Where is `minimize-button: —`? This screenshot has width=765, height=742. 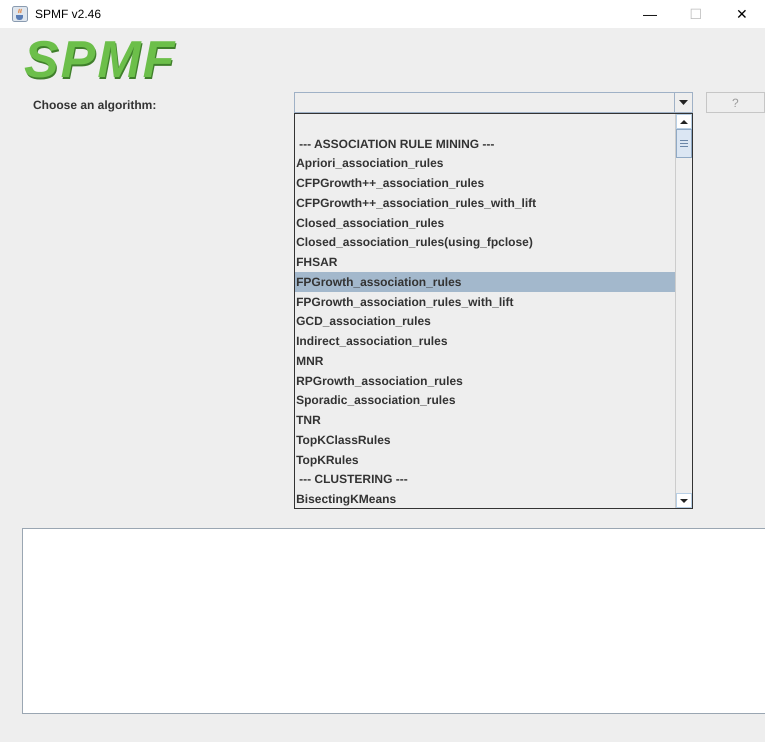 minimize-button: — is located at coordinates (650, 14).